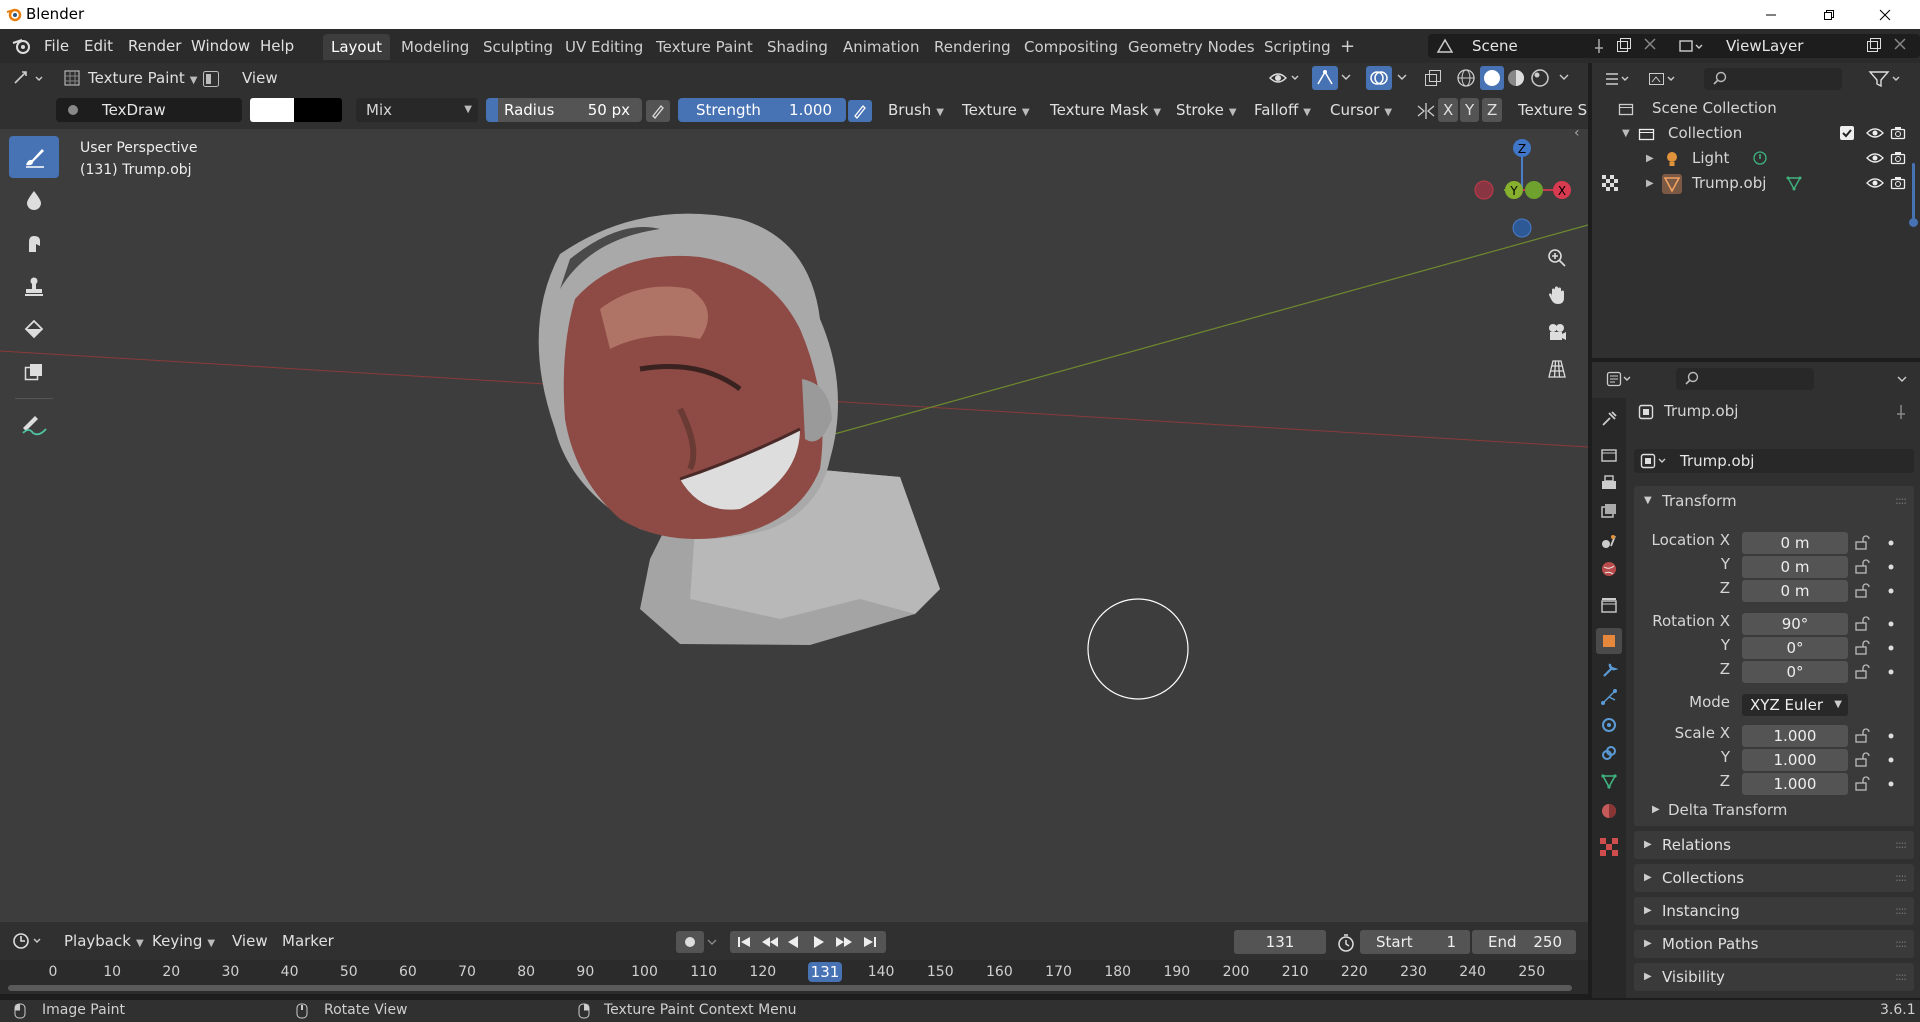 The height and width of the screenshot is (1022, 1920). Describe the element at coordinates (704, 47) in the screenshot. I see `tab-texture-paint: Texture Paint` at that location.